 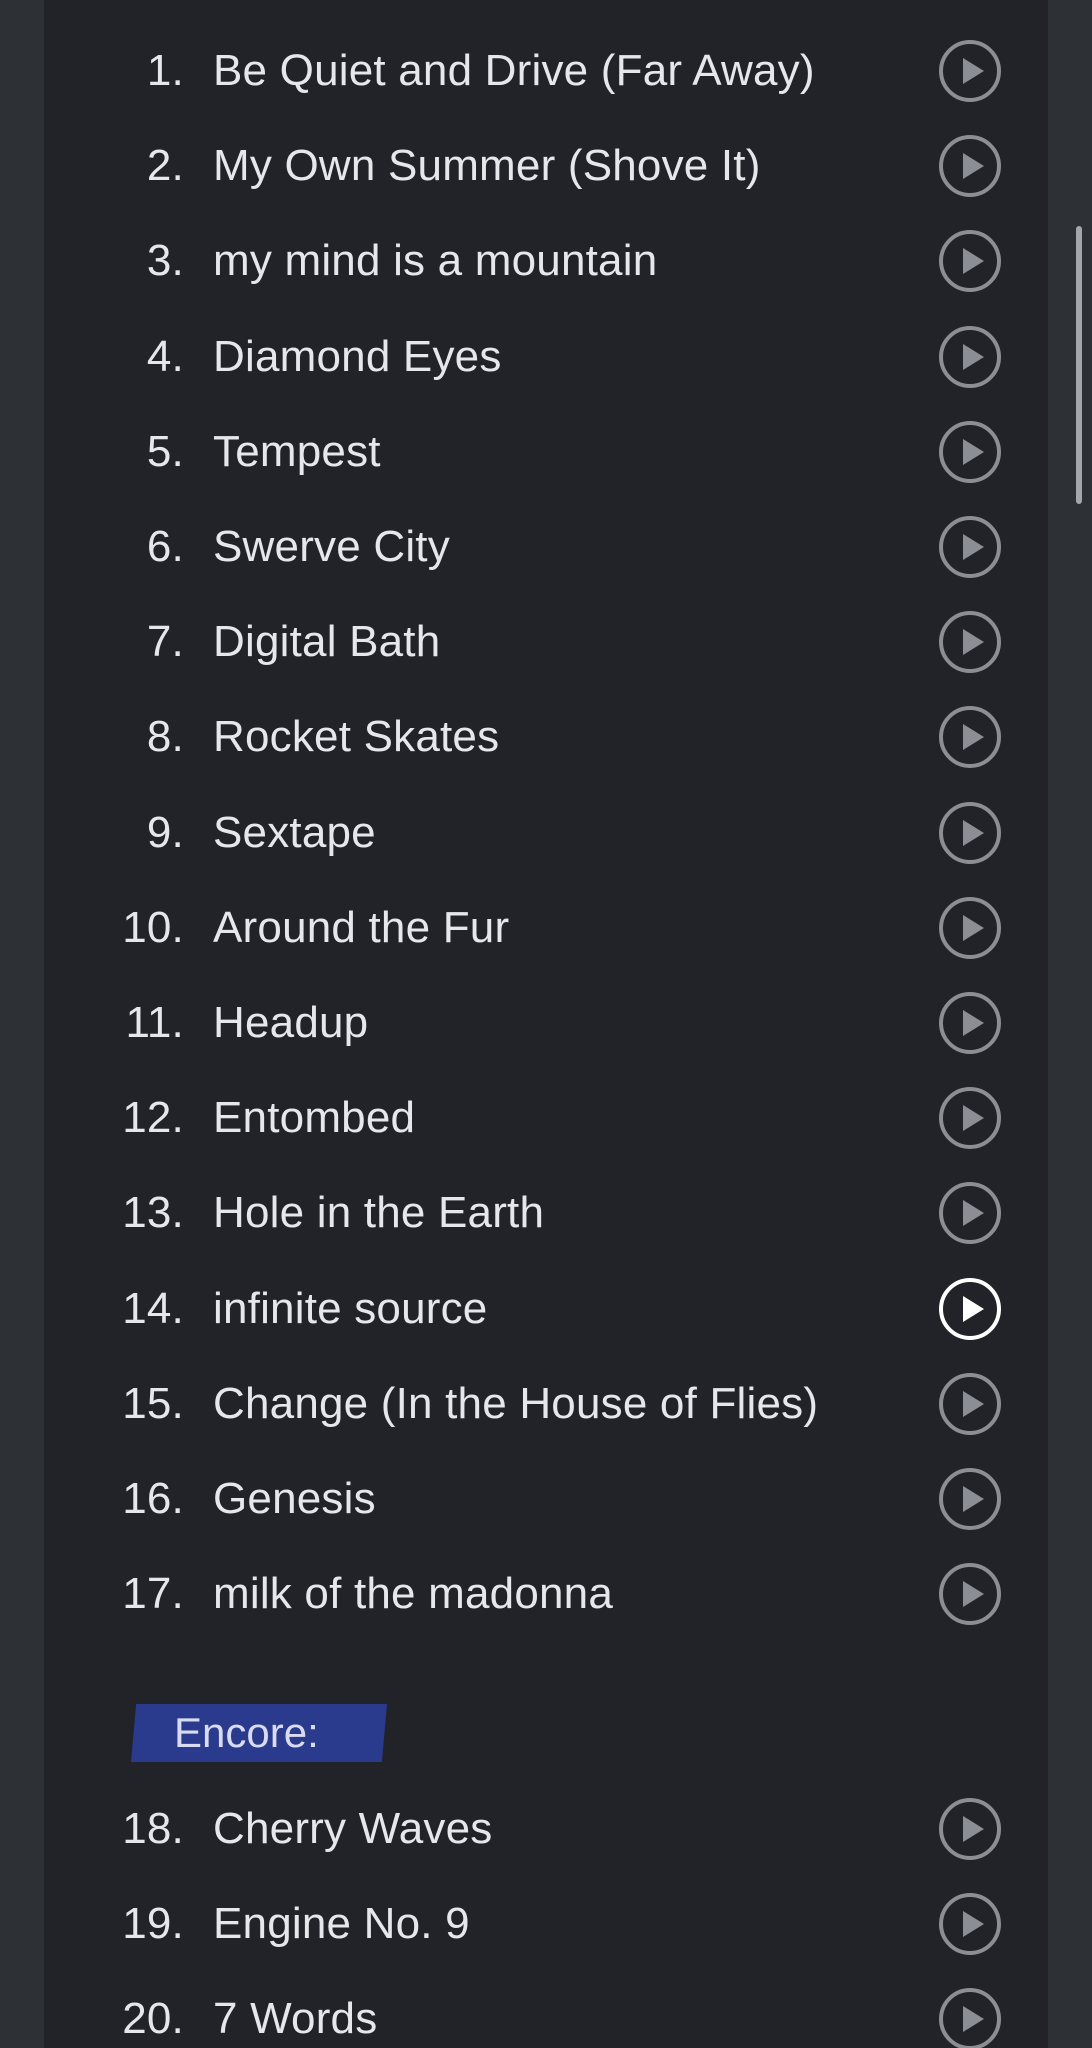 I want to click on track-title: Genesis, so click(x=294, y=1498).